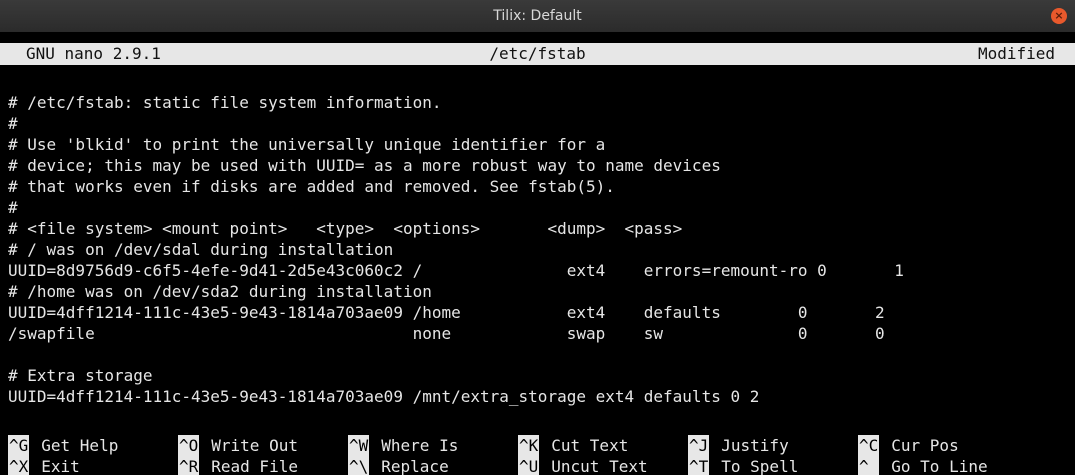  What do you see at coordinates (760, 466) in the screenshot?
I see `shortcut-label: To Spell` at bounding box center [760, 466].